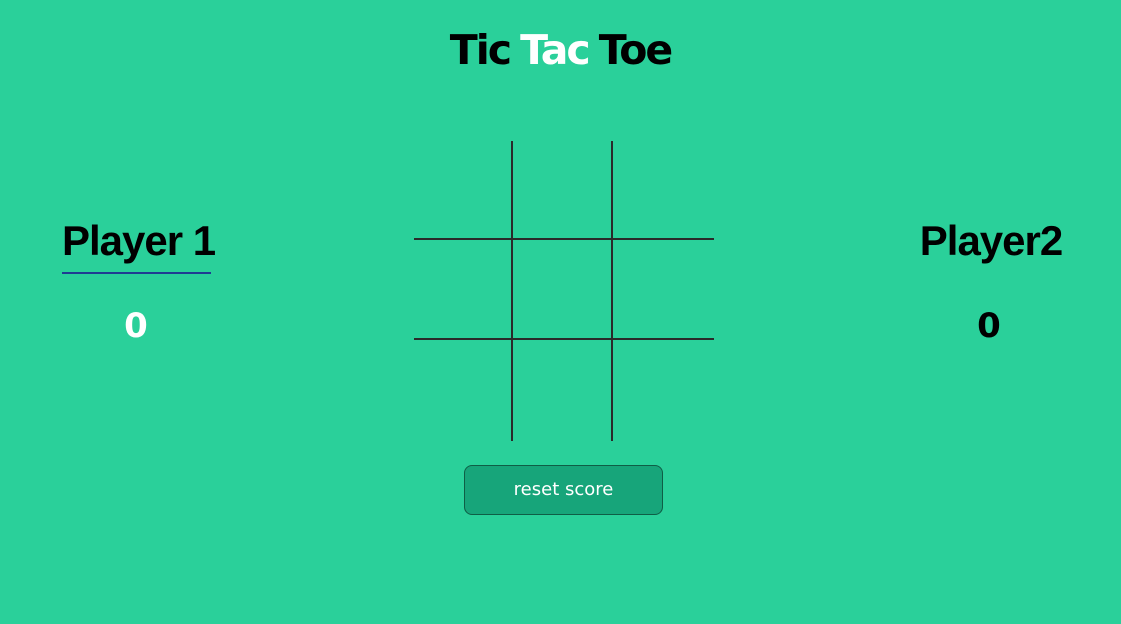 The image size is (1121, 624). Describe the element at coordinates (480, 50) in the screenshot. I see `title-tic: Tic` at that location.